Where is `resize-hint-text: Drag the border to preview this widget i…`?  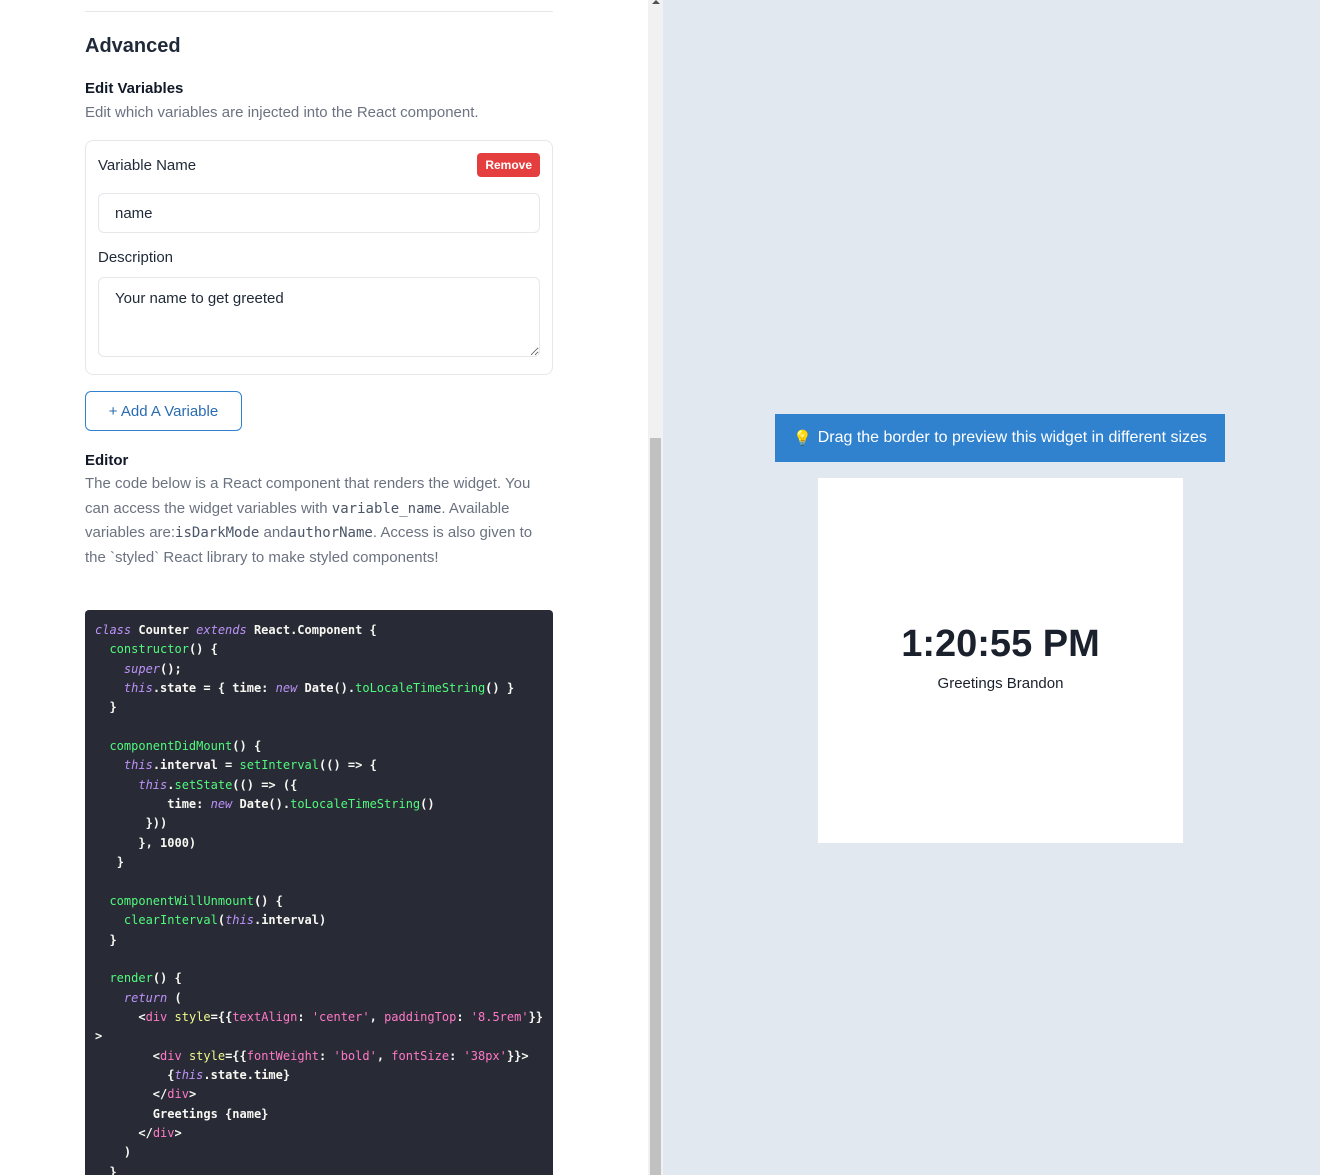
resize-hint-text: Drag the border to preview this widget i… is located at coordinates (1012, 437).